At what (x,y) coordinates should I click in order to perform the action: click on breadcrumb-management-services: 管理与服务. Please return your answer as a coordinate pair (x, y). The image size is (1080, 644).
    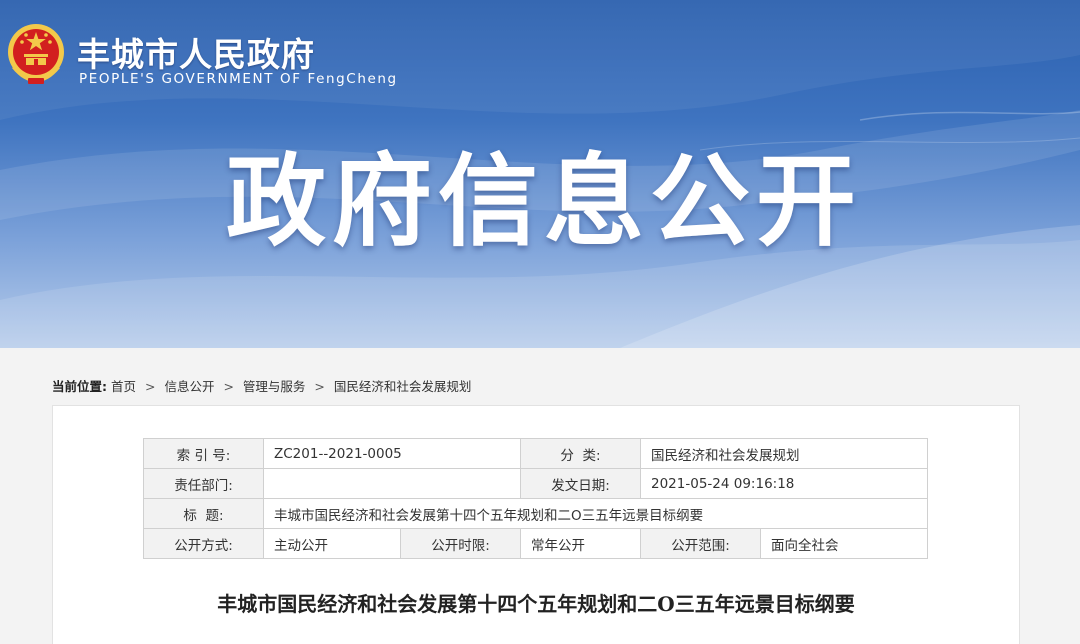
    Looking at the image, I should click on (274, 386).